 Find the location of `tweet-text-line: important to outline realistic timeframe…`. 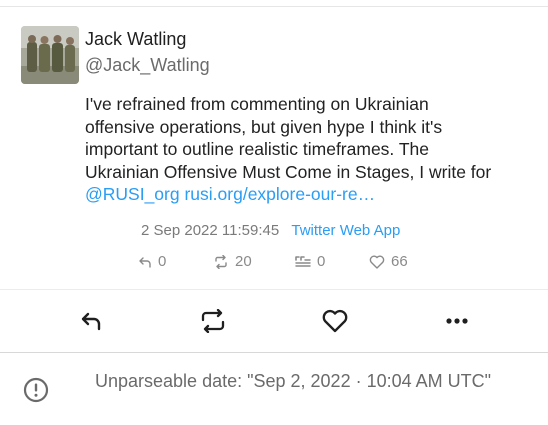

tweet-text-line: important to outline realistic timeframe… is located at coordinates (257, 149).